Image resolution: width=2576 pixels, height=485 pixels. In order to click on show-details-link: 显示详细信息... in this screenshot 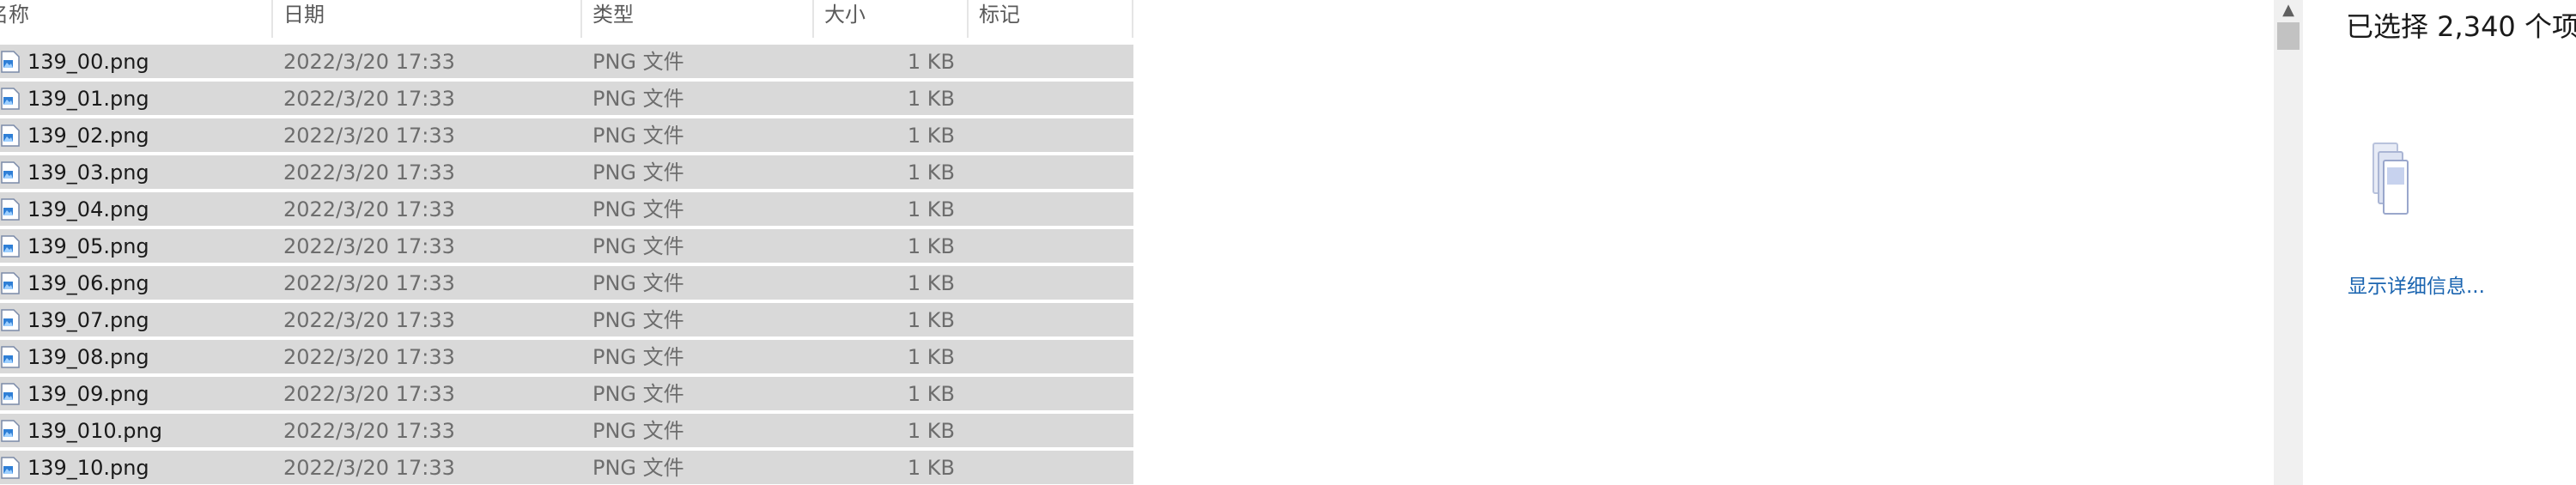, I will do `click(2416, 284)`.